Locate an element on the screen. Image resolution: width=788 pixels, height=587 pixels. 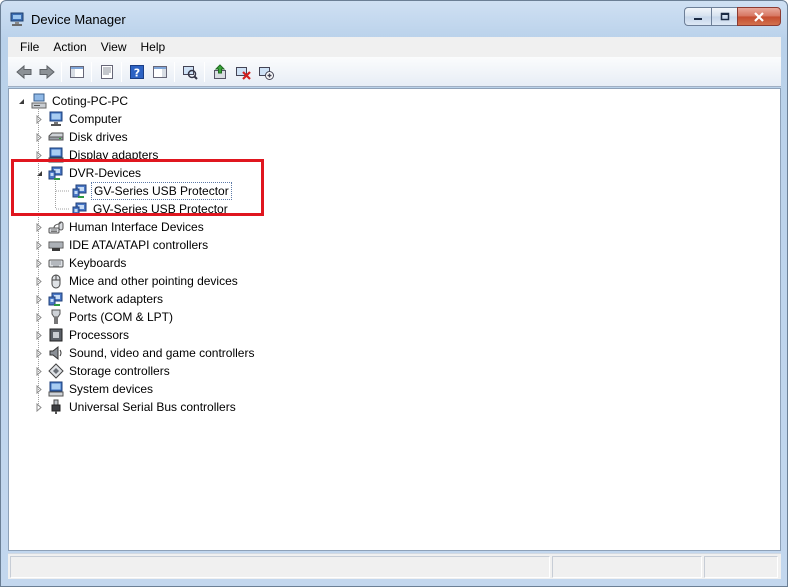
tree-category-label: IDE ATA/ATAPI controllers is located at coordinates (139, 245).